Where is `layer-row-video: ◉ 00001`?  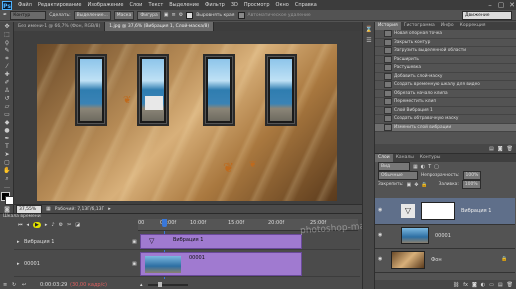
layer-row-video: ◉ 00001 is located at coordinates (445, 236).